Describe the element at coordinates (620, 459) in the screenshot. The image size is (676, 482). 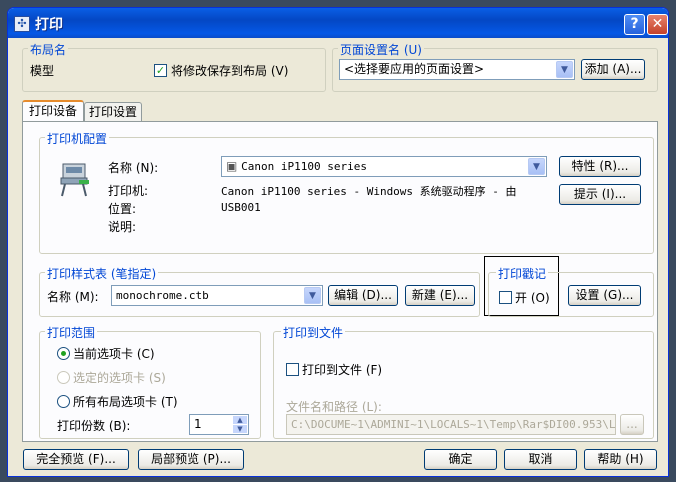
I see `help-button: 帮助 (H)` at that location.